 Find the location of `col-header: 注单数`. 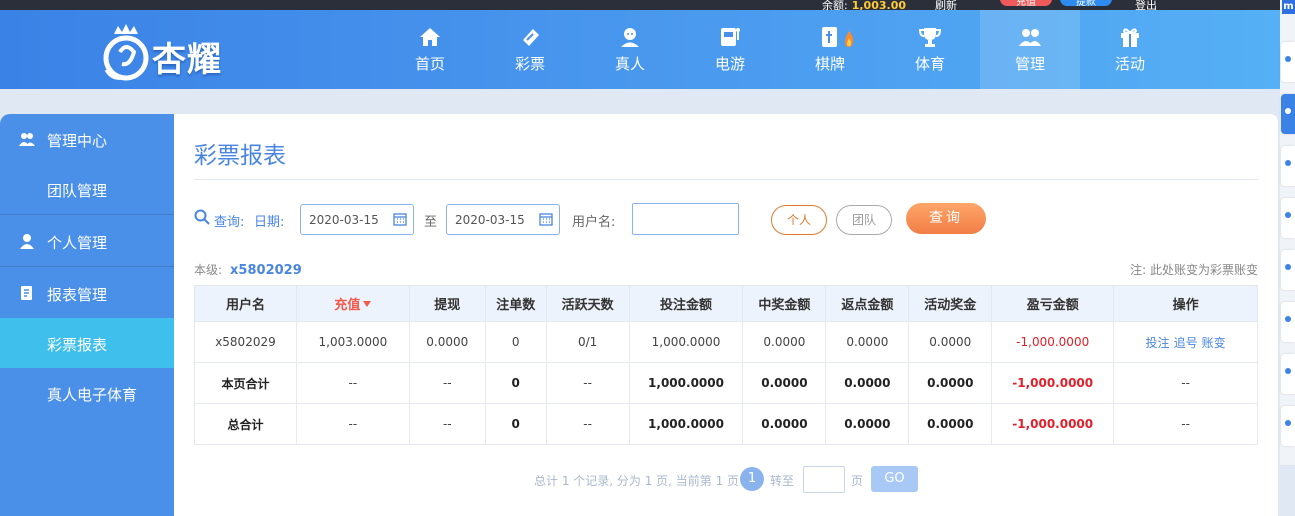

col-header: 注单数 is located at coordinates (515, 303).